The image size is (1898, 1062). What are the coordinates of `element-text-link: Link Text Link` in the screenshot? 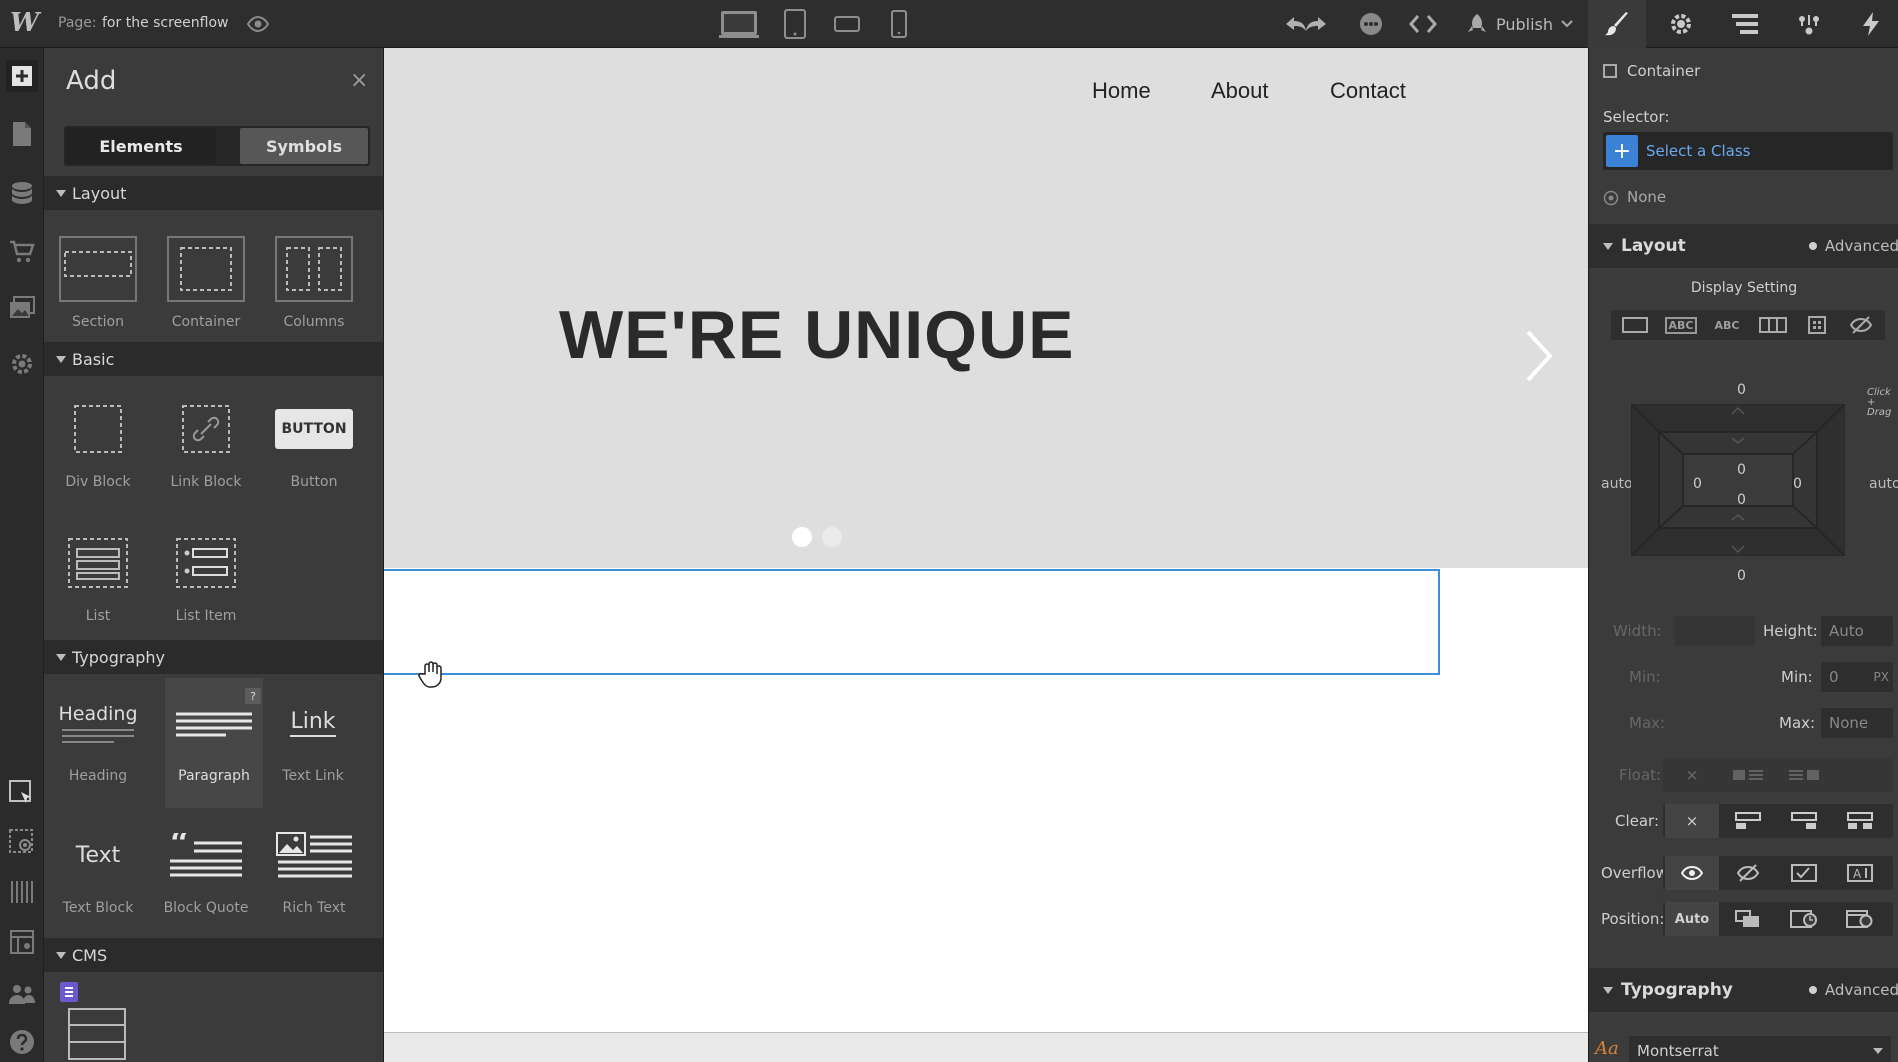 It's located at (313, 743).